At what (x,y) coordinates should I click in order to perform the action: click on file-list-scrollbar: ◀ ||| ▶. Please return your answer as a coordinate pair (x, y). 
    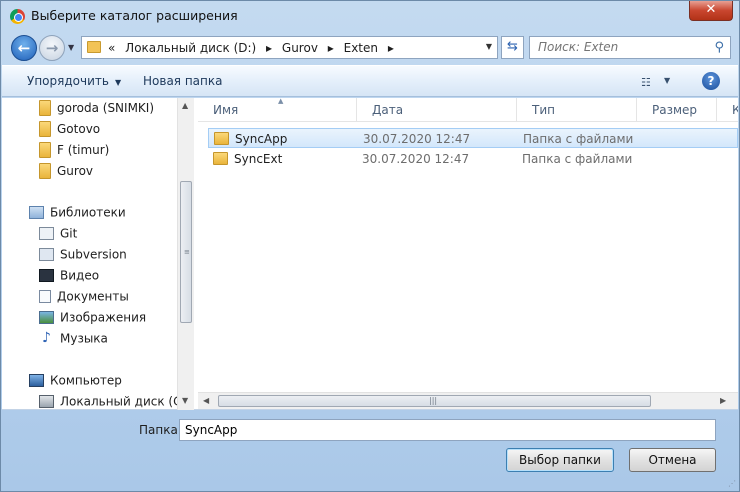
    Looking at the image, I should click on (468, 400).